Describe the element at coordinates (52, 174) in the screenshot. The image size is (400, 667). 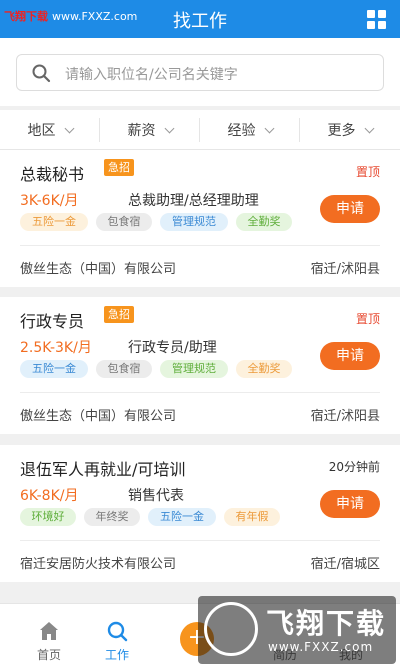
I see `job-title: 总裁秘书` at that location.